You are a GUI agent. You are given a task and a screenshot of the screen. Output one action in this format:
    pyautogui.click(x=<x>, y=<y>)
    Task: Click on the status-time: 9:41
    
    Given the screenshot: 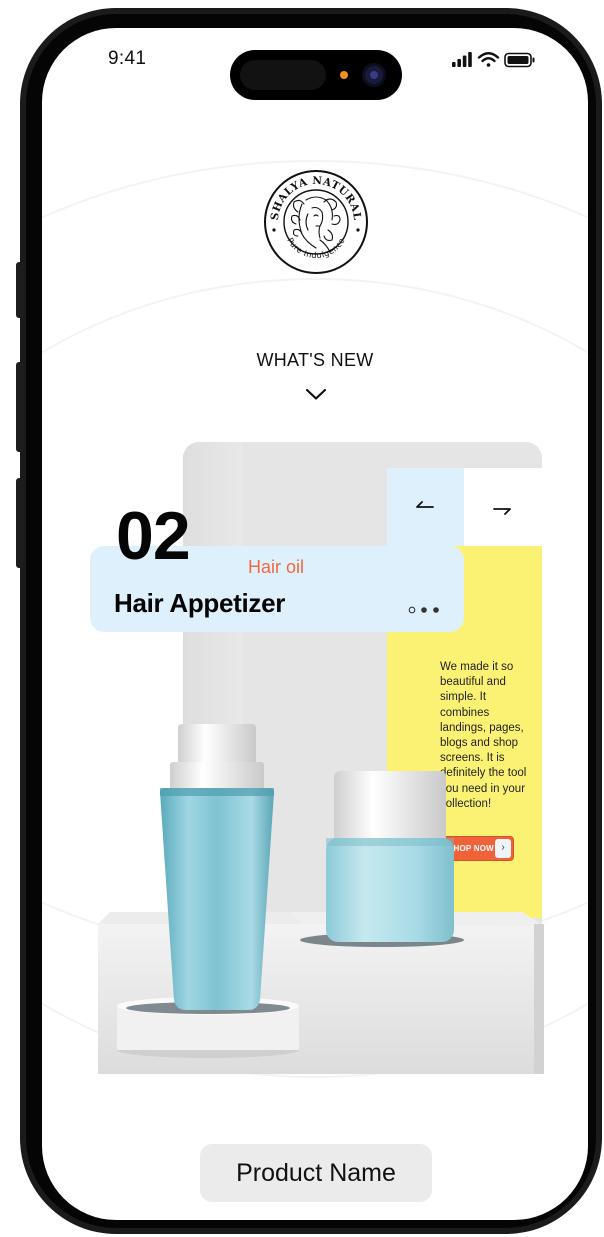 What is the action you would take?
    pyautogui.click(x=127, y=58)
    